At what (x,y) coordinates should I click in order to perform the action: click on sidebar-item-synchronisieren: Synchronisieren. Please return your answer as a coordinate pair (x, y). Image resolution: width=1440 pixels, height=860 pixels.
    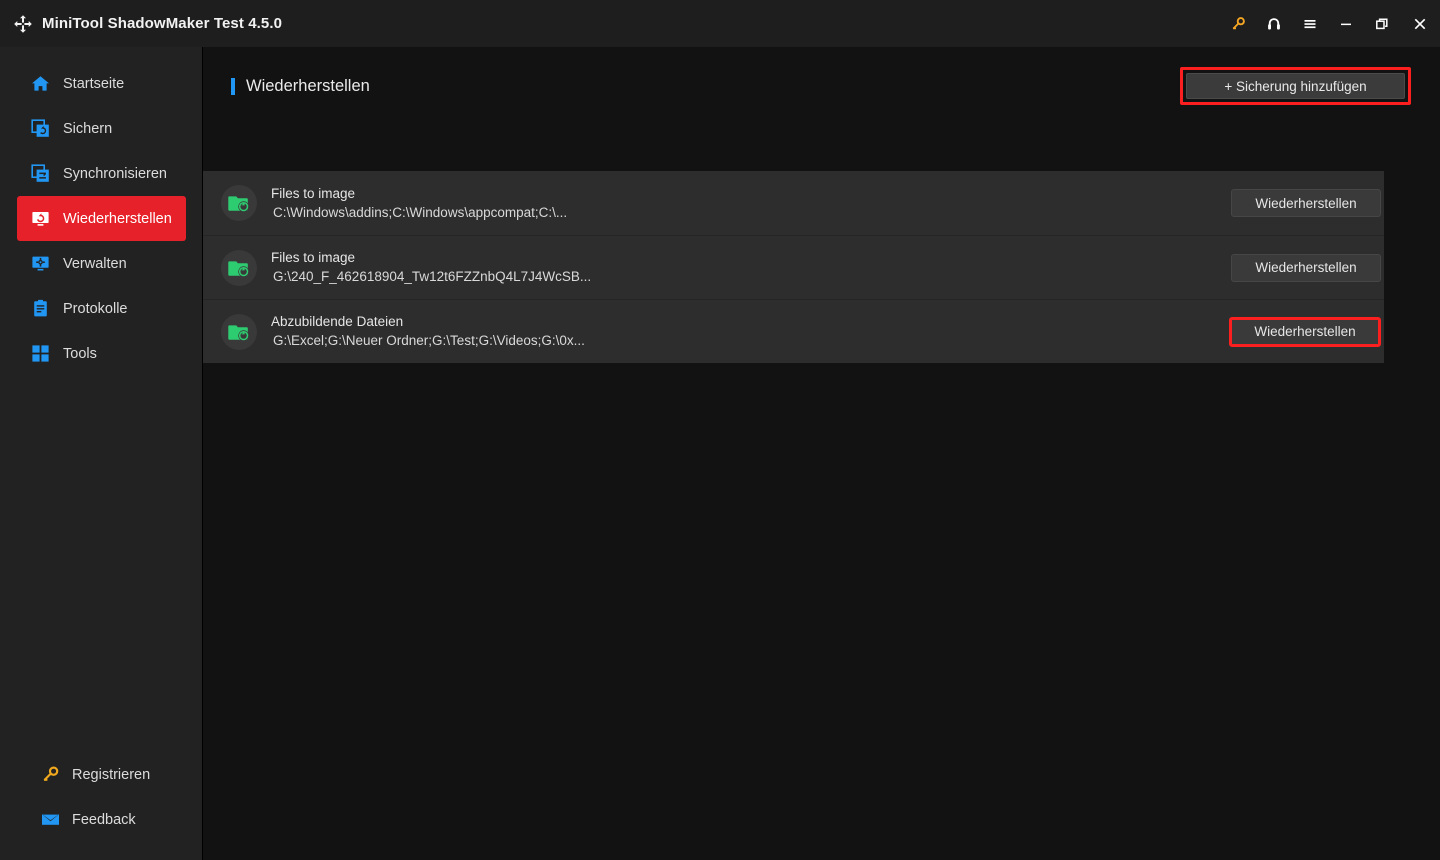
    Looking at the image, I should click on (101, 173).